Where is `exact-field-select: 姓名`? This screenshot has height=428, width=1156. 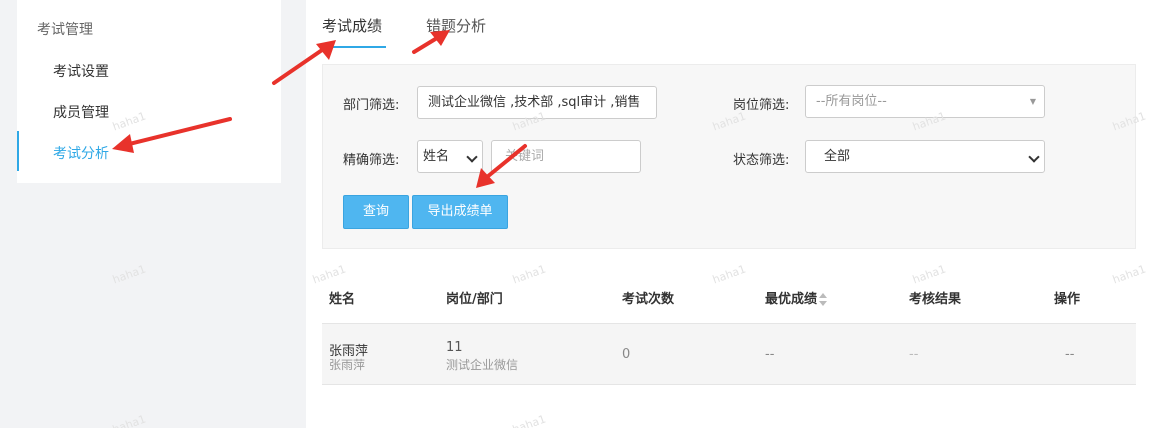 exact-field-select: 姓名 is located at coordinates (450, 156).